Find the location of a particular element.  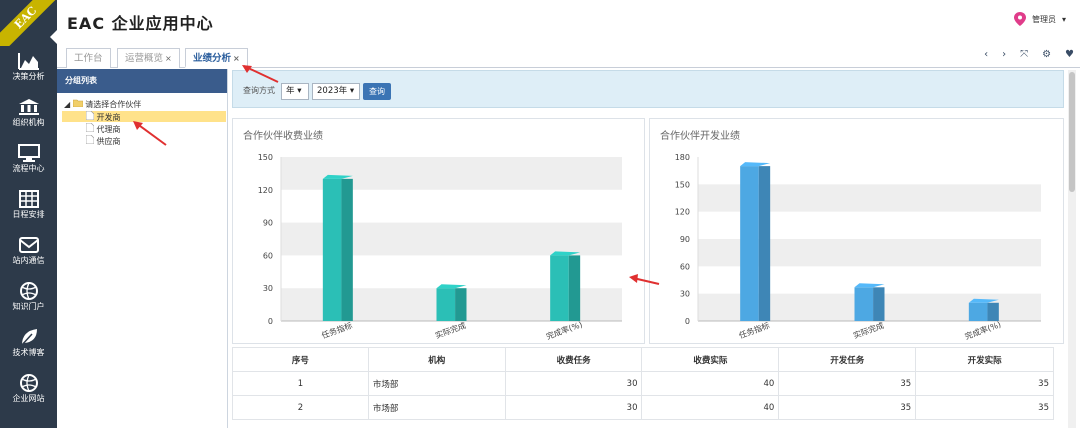

user-menu: 管理员 ▾ is located at coordinates (1039, 19).